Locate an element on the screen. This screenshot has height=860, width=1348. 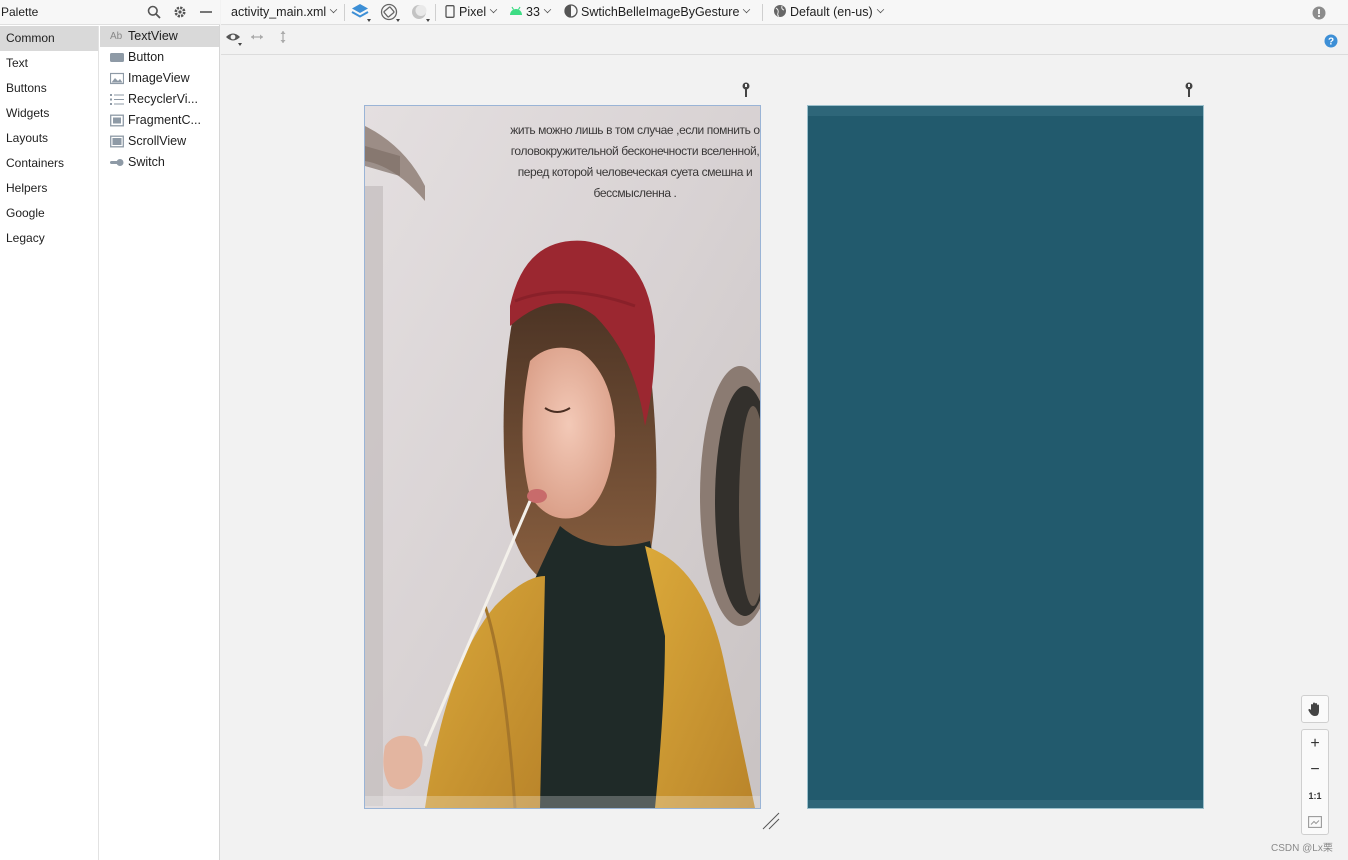
orientation-button is located at coordinates (390, 14).